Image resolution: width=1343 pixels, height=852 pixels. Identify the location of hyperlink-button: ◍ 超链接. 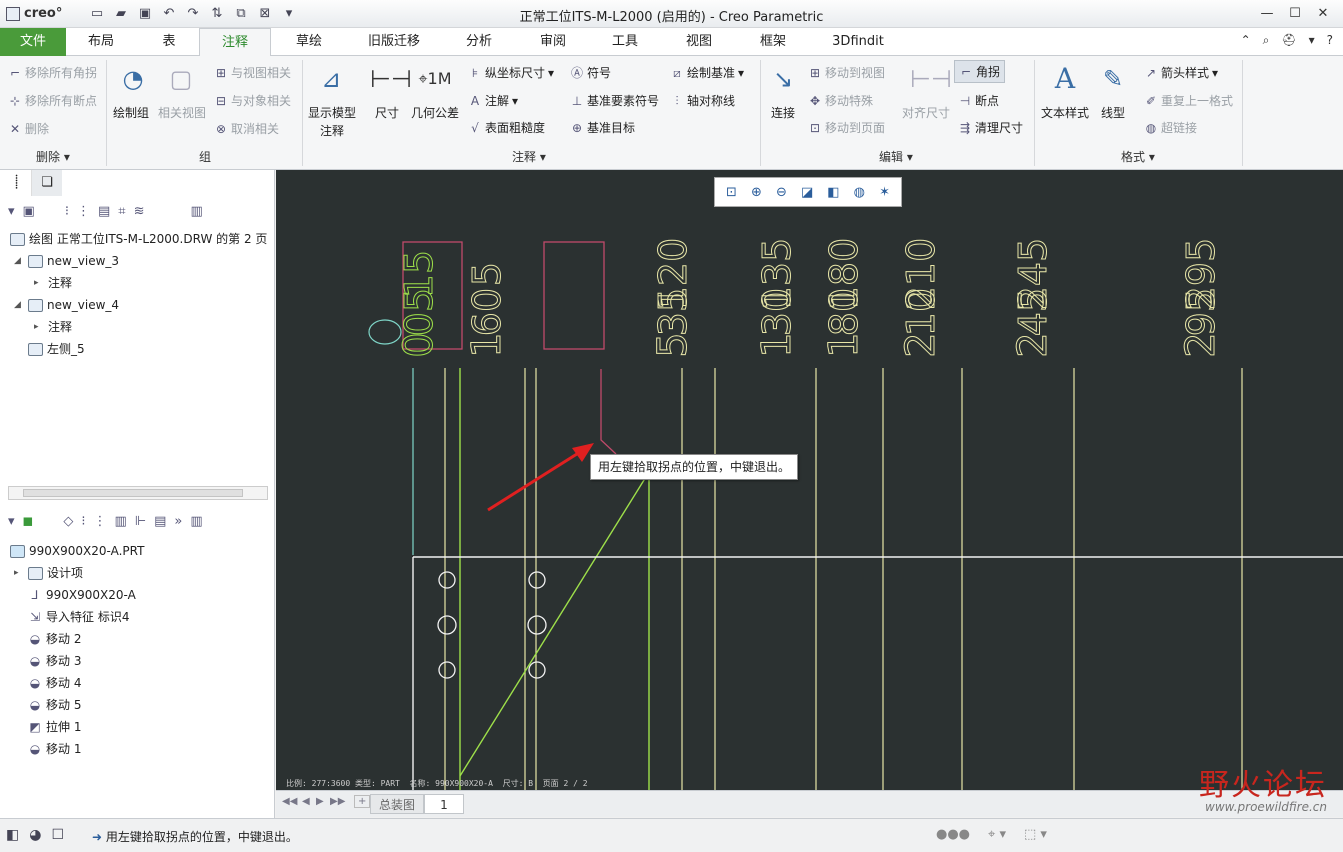
(1170, 127).